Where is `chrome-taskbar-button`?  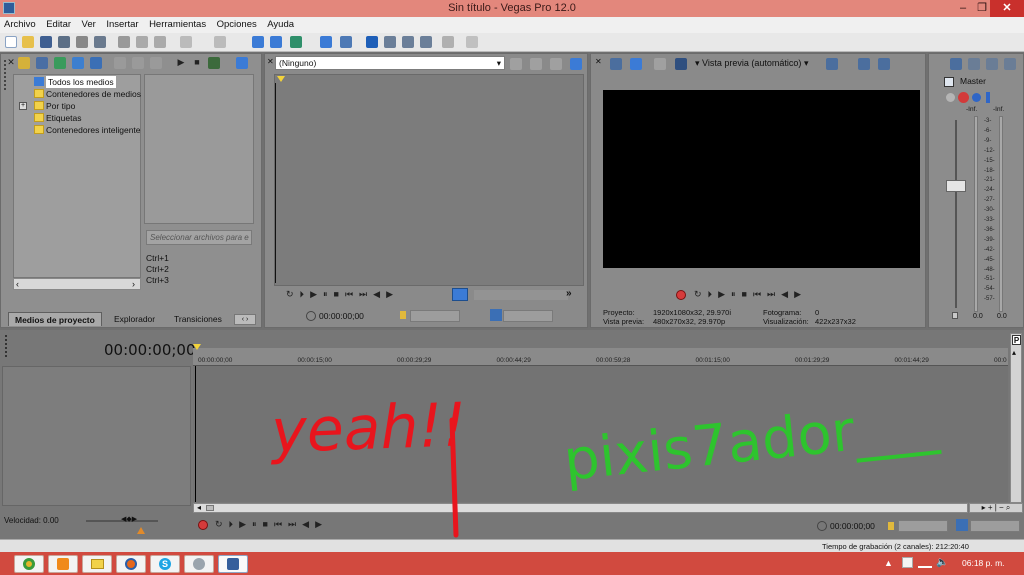
chrome-taskbar-button is located at coordinates (29, 564).